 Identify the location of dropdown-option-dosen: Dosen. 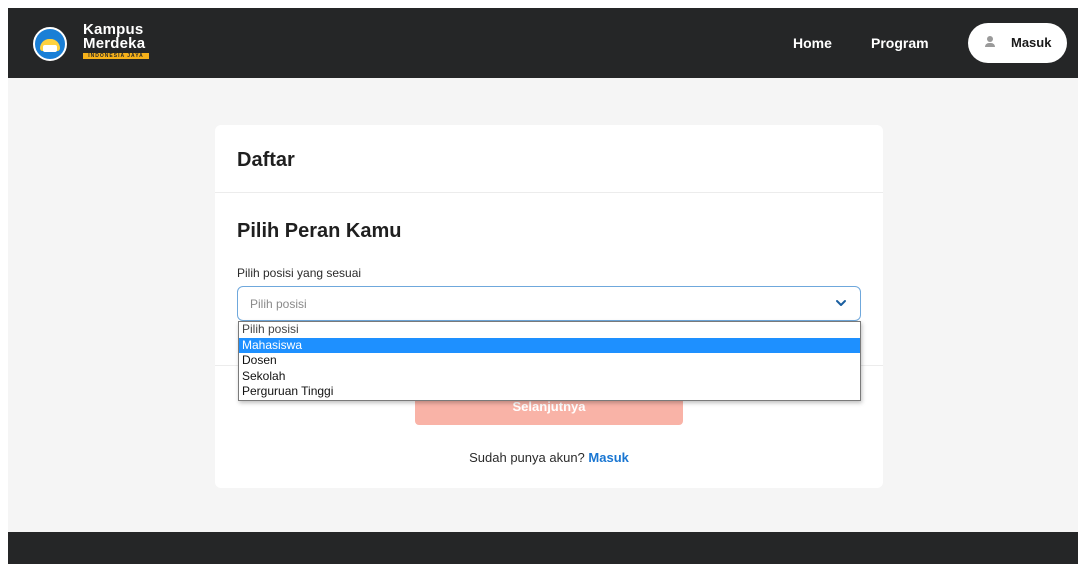
(549, 361).